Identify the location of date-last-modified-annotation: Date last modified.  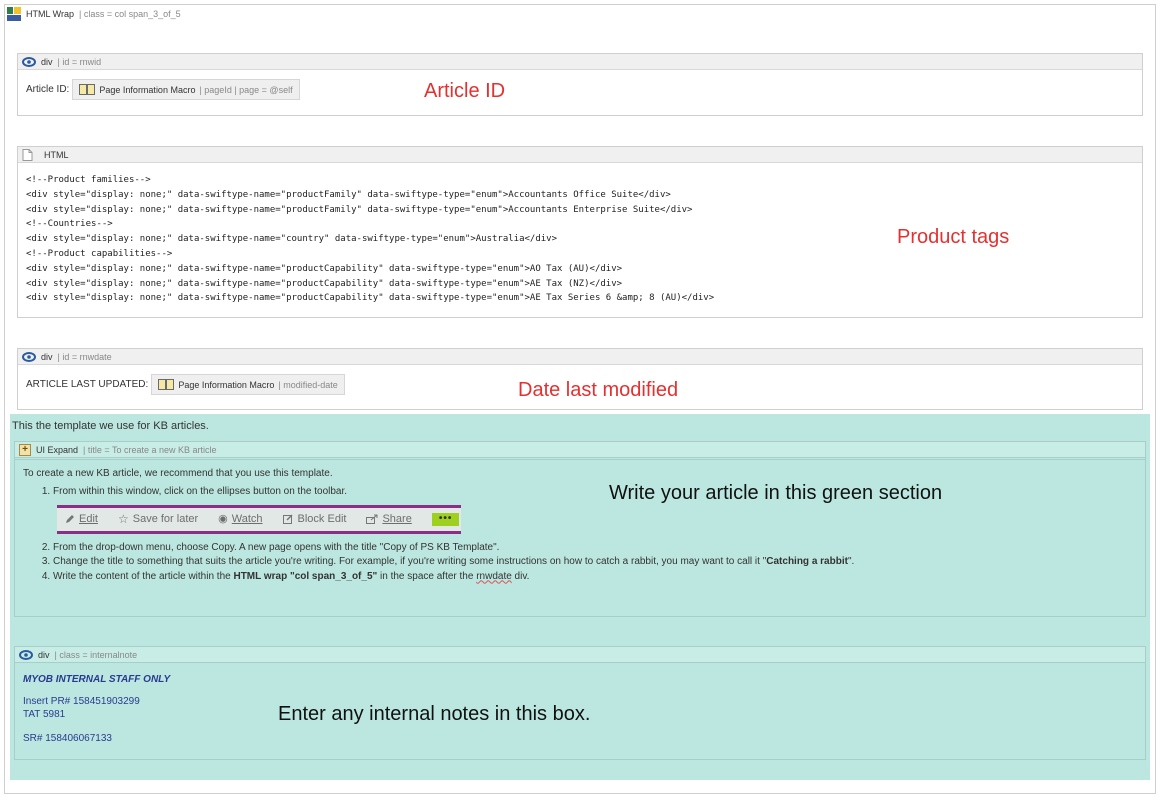
(598, 390).